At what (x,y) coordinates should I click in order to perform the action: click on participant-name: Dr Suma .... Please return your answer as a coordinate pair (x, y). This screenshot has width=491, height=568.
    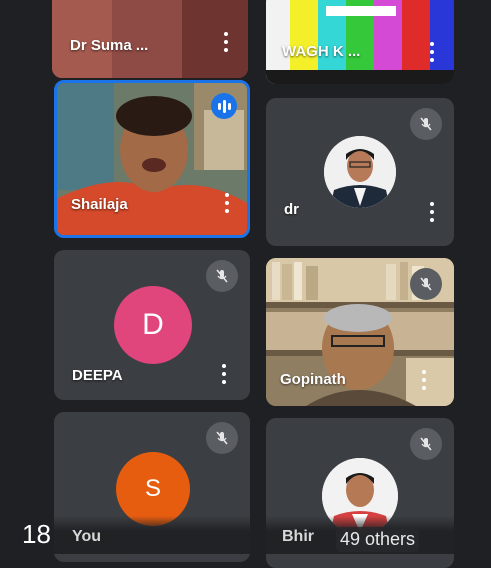
    Looking at the image, I should click on (109, 45).